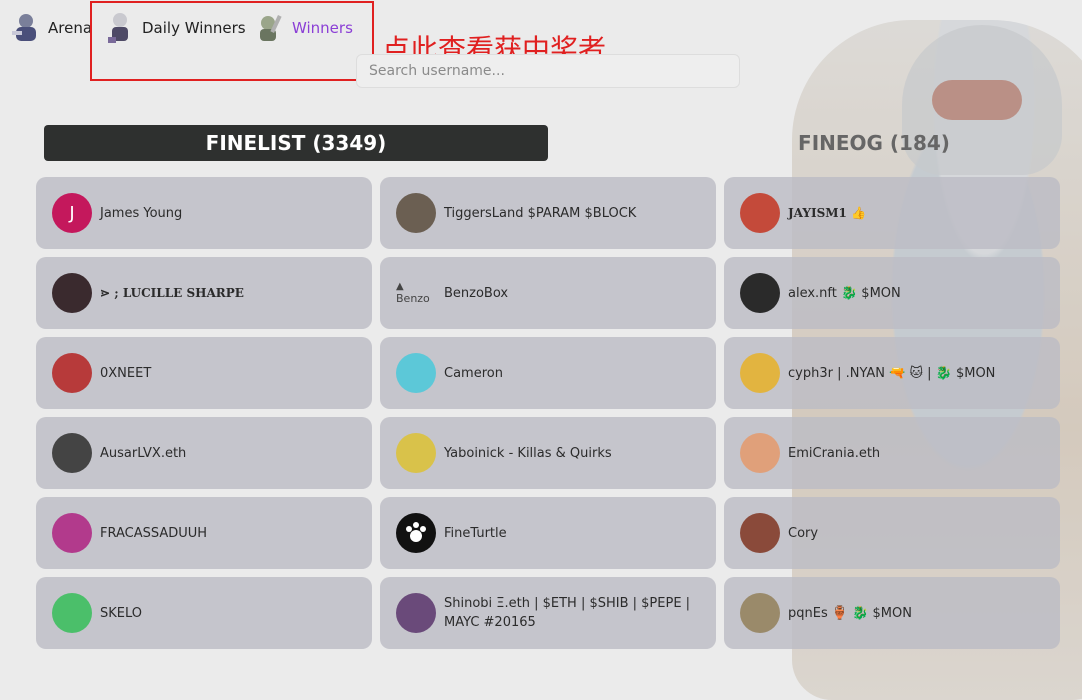 This screenshot has height=700, width=1082. What do you see at coordinates (473, 373) in the screenshot?
I see `username: Cameron` at bounding box center [473, 373].